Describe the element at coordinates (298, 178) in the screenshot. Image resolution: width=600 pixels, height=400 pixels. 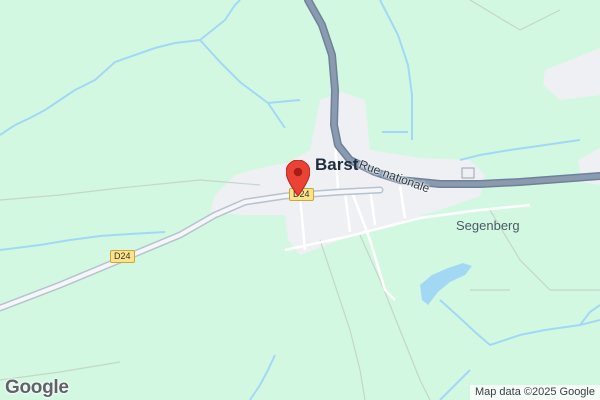
I see `location-pin-icon` at that location.